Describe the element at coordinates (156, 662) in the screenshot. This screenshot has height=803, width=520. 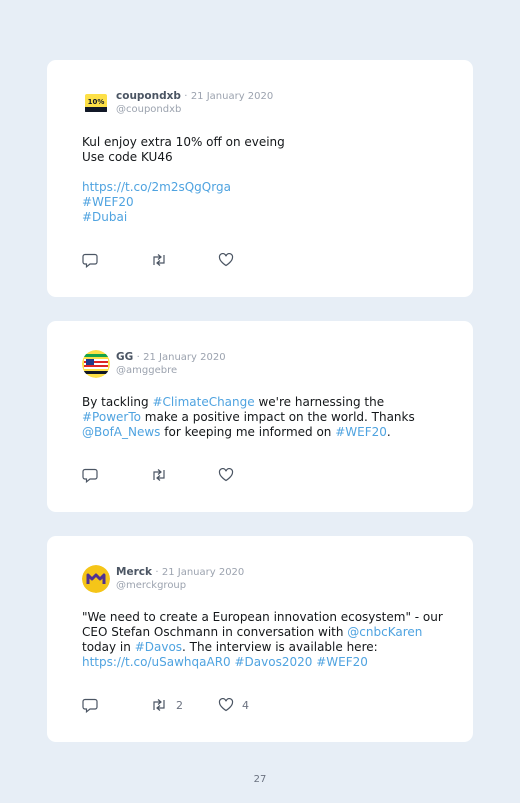
I see `url-link: https://t.co/uSawhqaAR0` at that location.